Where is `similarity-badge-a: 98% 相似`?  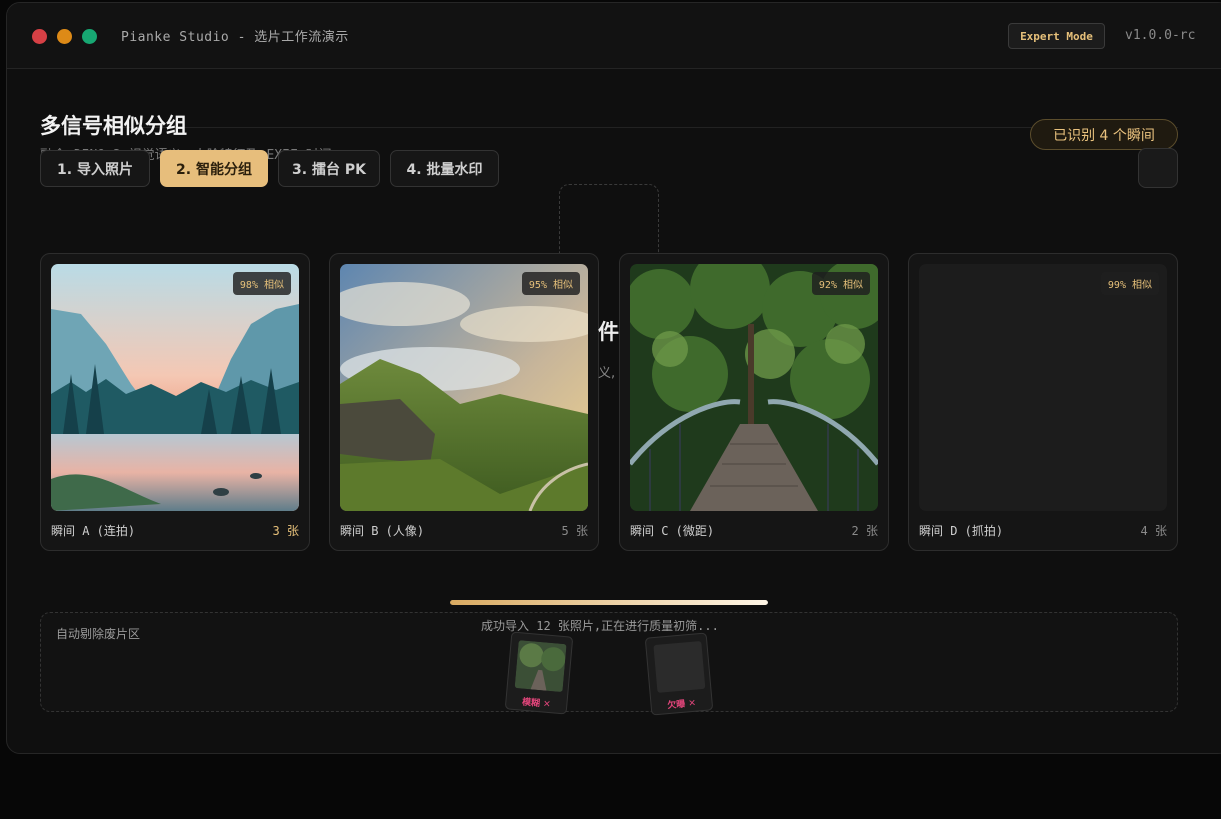
similarity-badge-a: 98% 相似 is located at coordinates (261, 283).